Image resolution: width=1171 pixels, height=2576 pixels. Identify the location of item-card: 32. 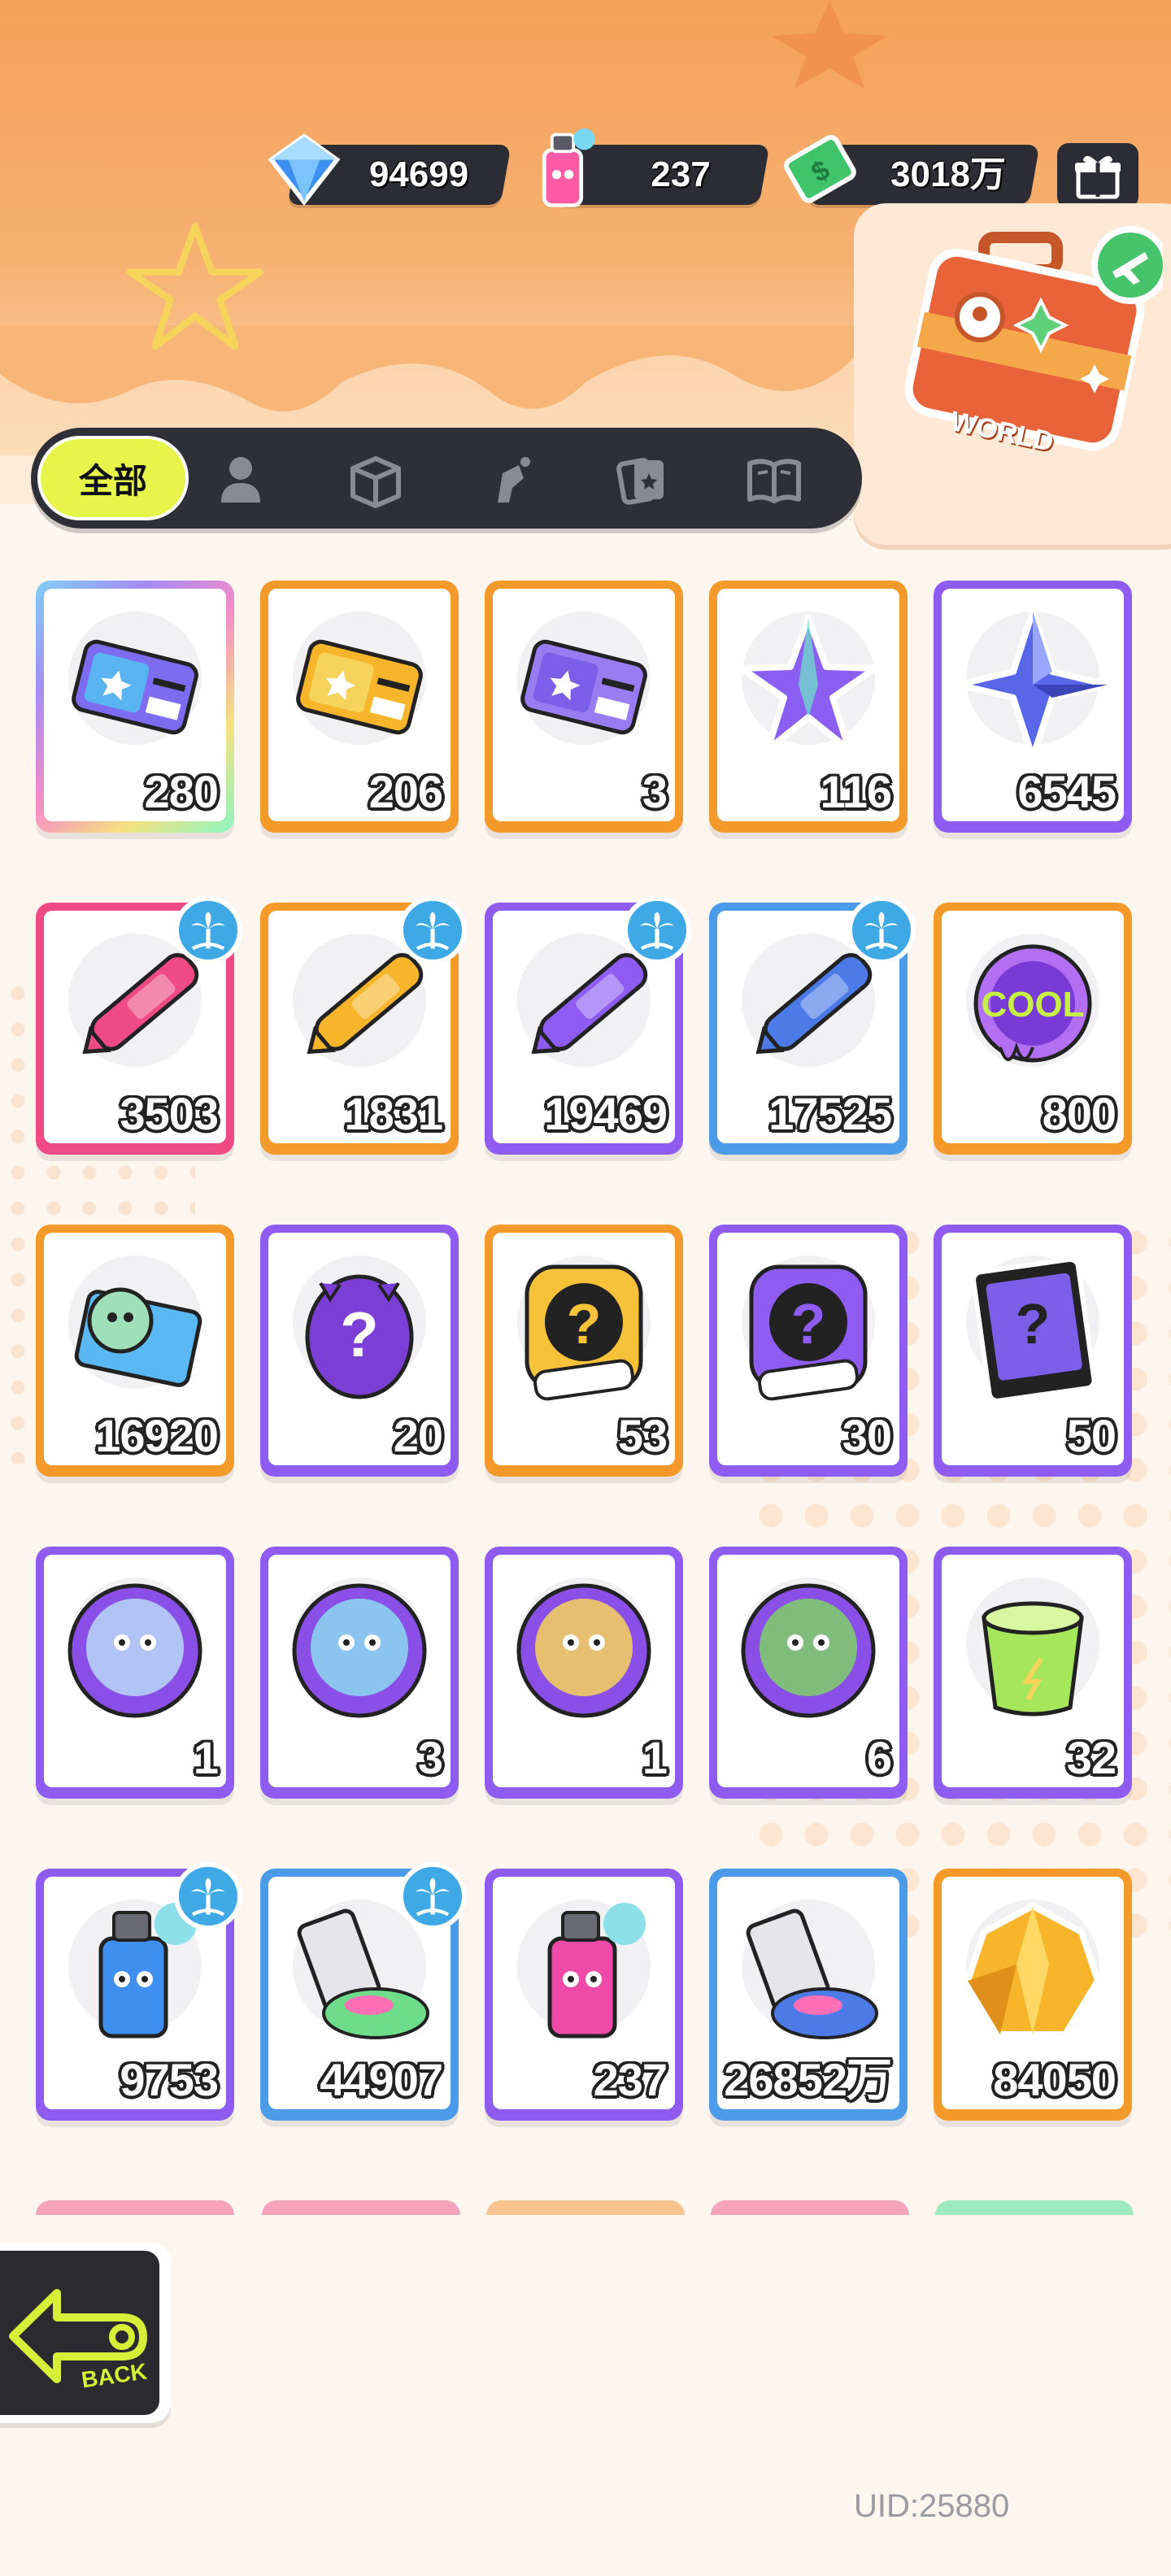
(1033, 1673).